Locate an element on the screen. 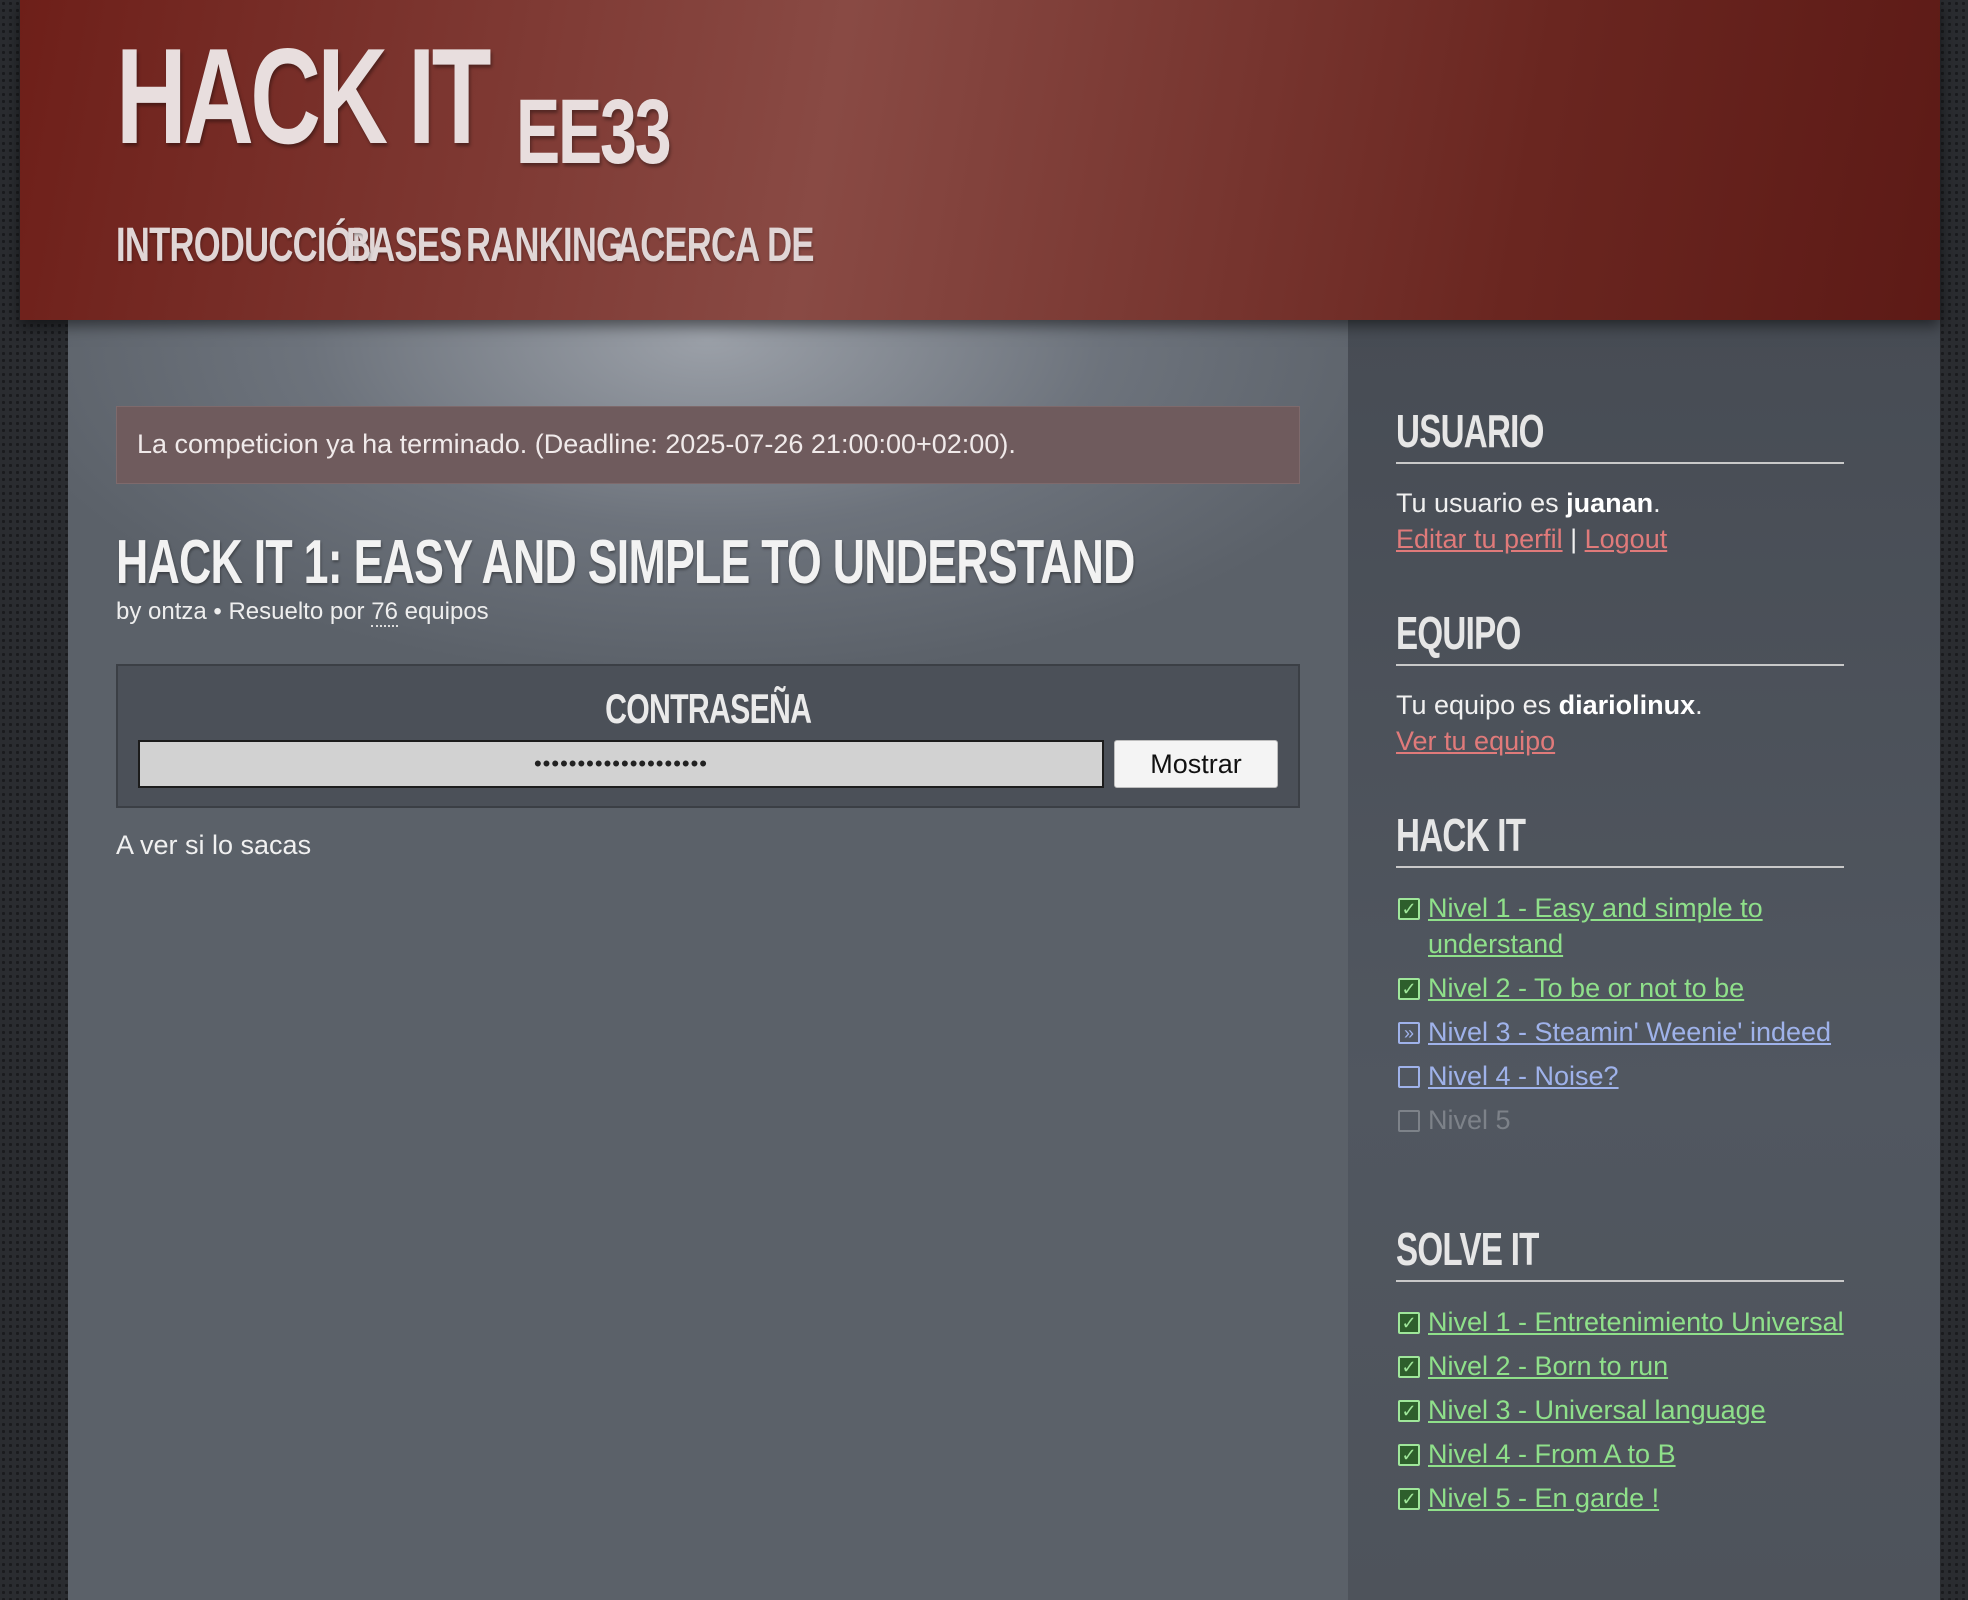  list-item: ✓ Nivel 4 - From A to B is located at coordinates (1621, 1454).